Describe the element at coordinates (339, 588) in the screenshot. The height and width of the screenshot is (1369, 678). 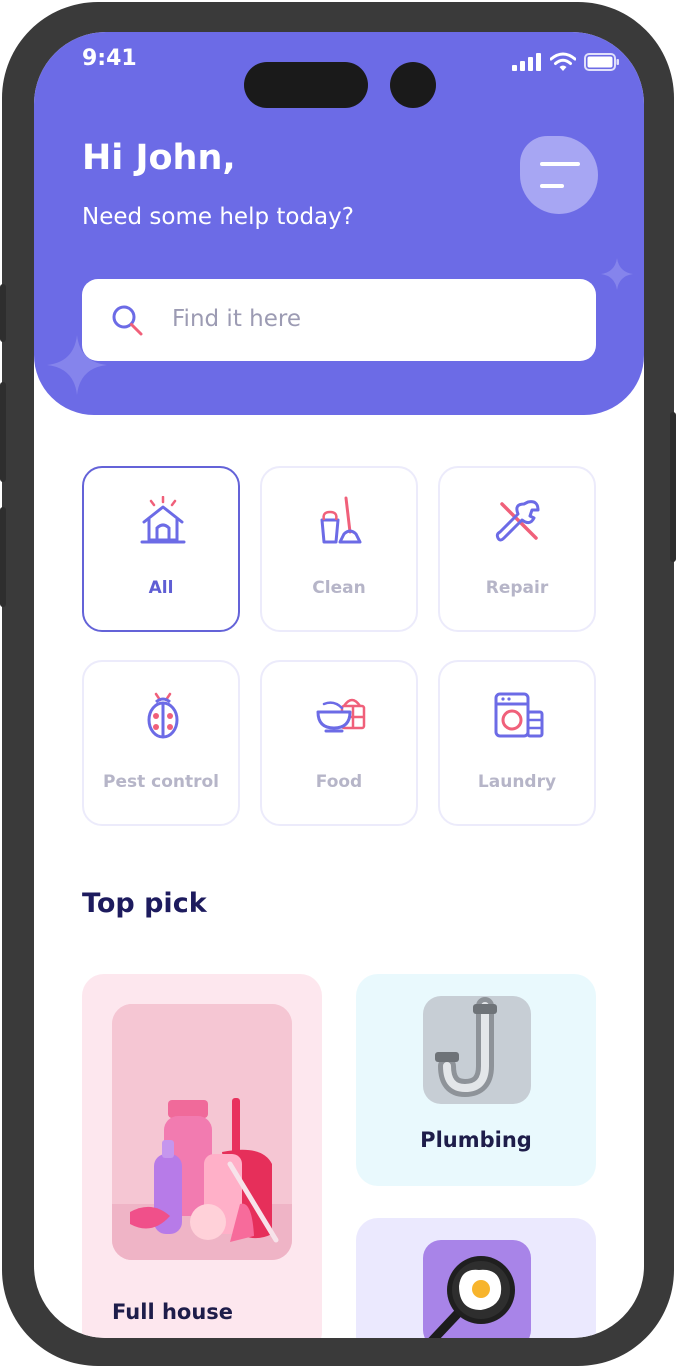
I see `category-label: Clean` at that location.